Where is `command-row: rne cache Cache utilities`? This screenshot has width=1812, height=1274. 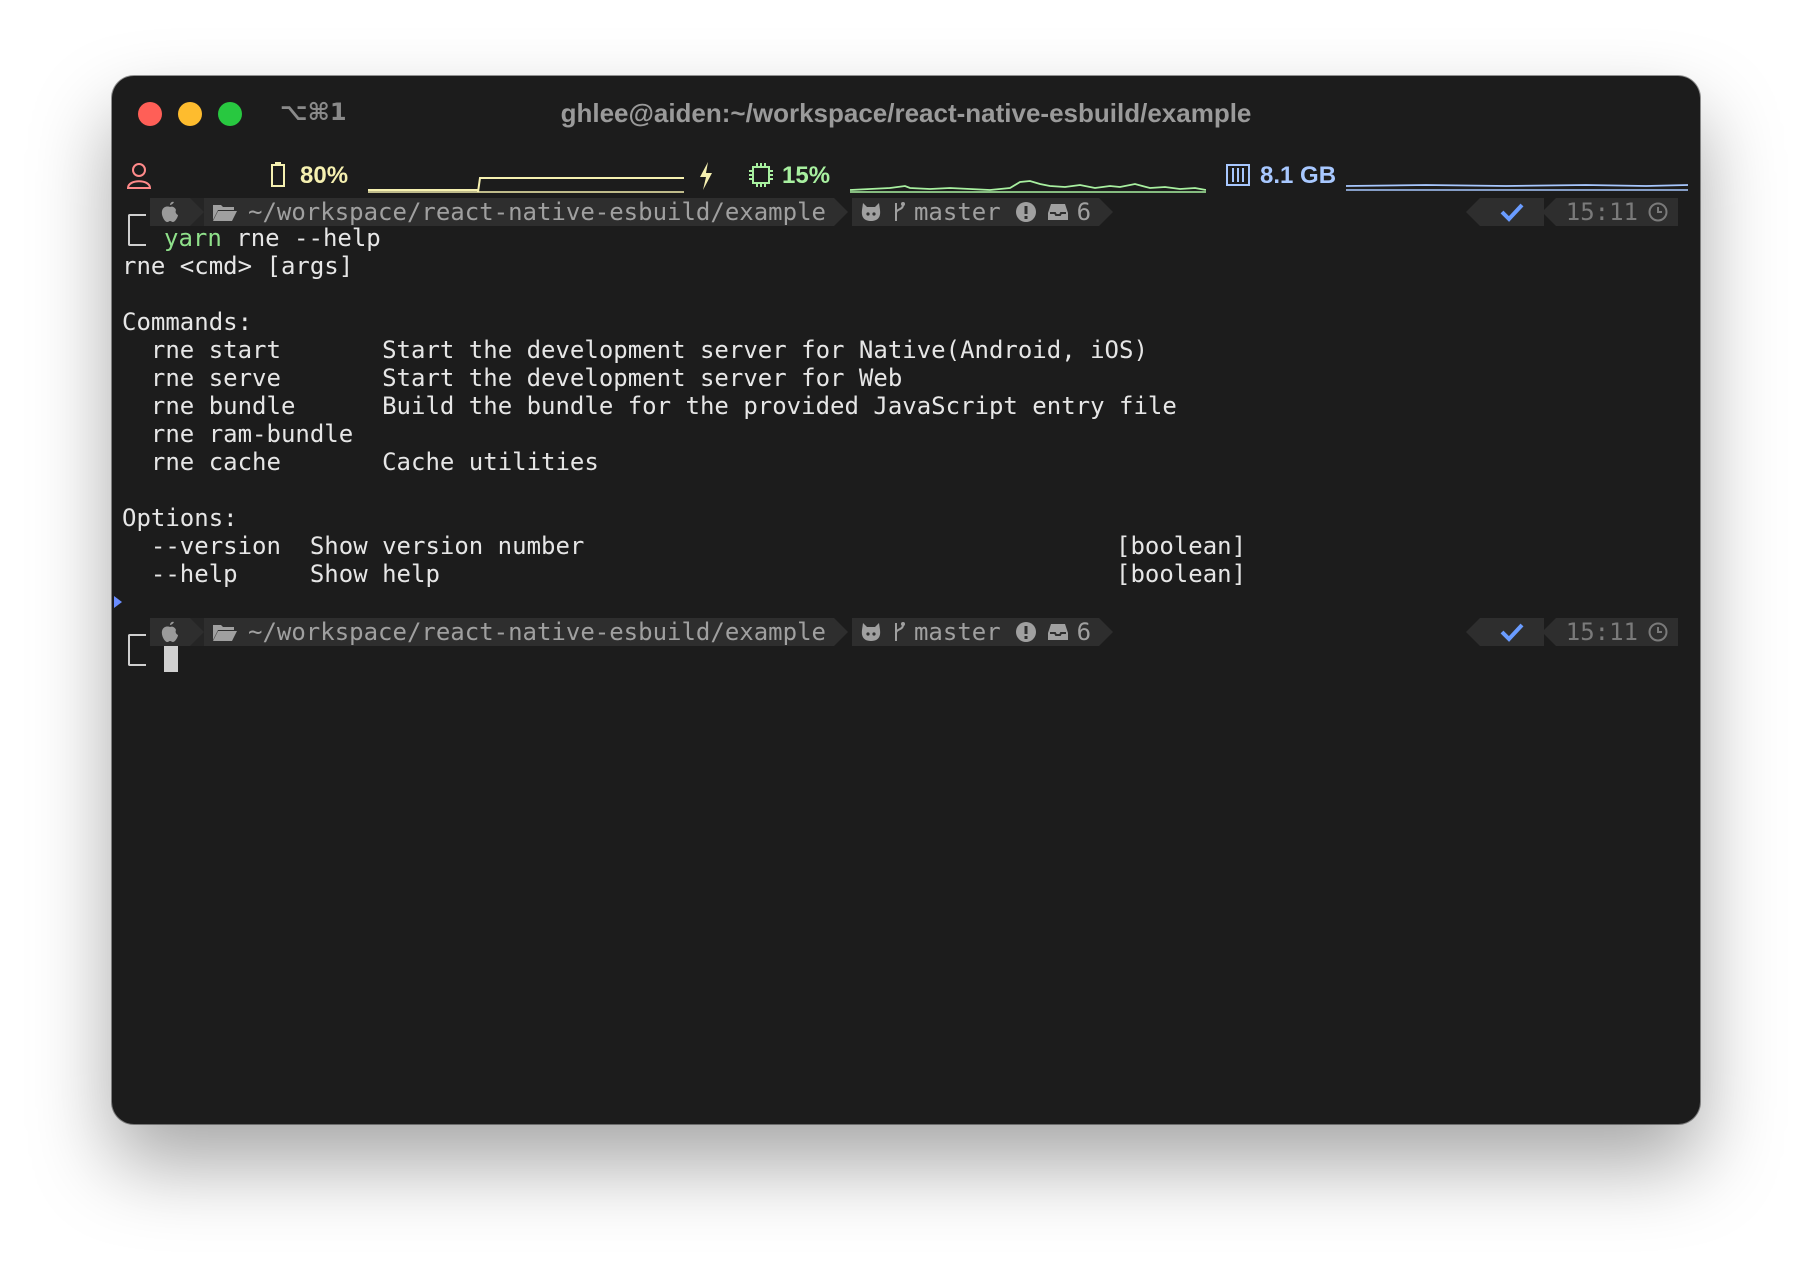
command-row: rne cache Cache utilities is located at coordinates (360, 462).